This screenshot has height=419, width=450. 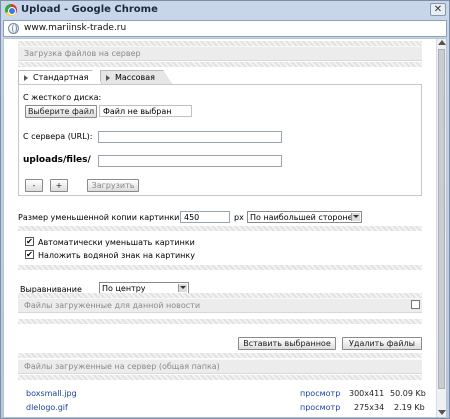 I want to click on file-dims: 275x34, so click(x=369, y=407).